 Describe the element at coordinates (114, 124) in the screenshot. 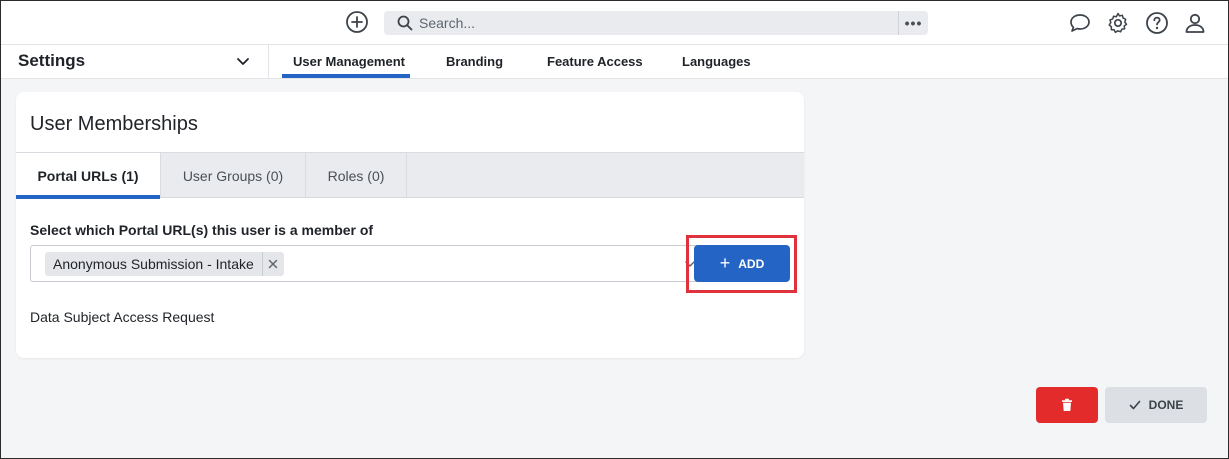

I see `card-title: User Memberships` at that location.